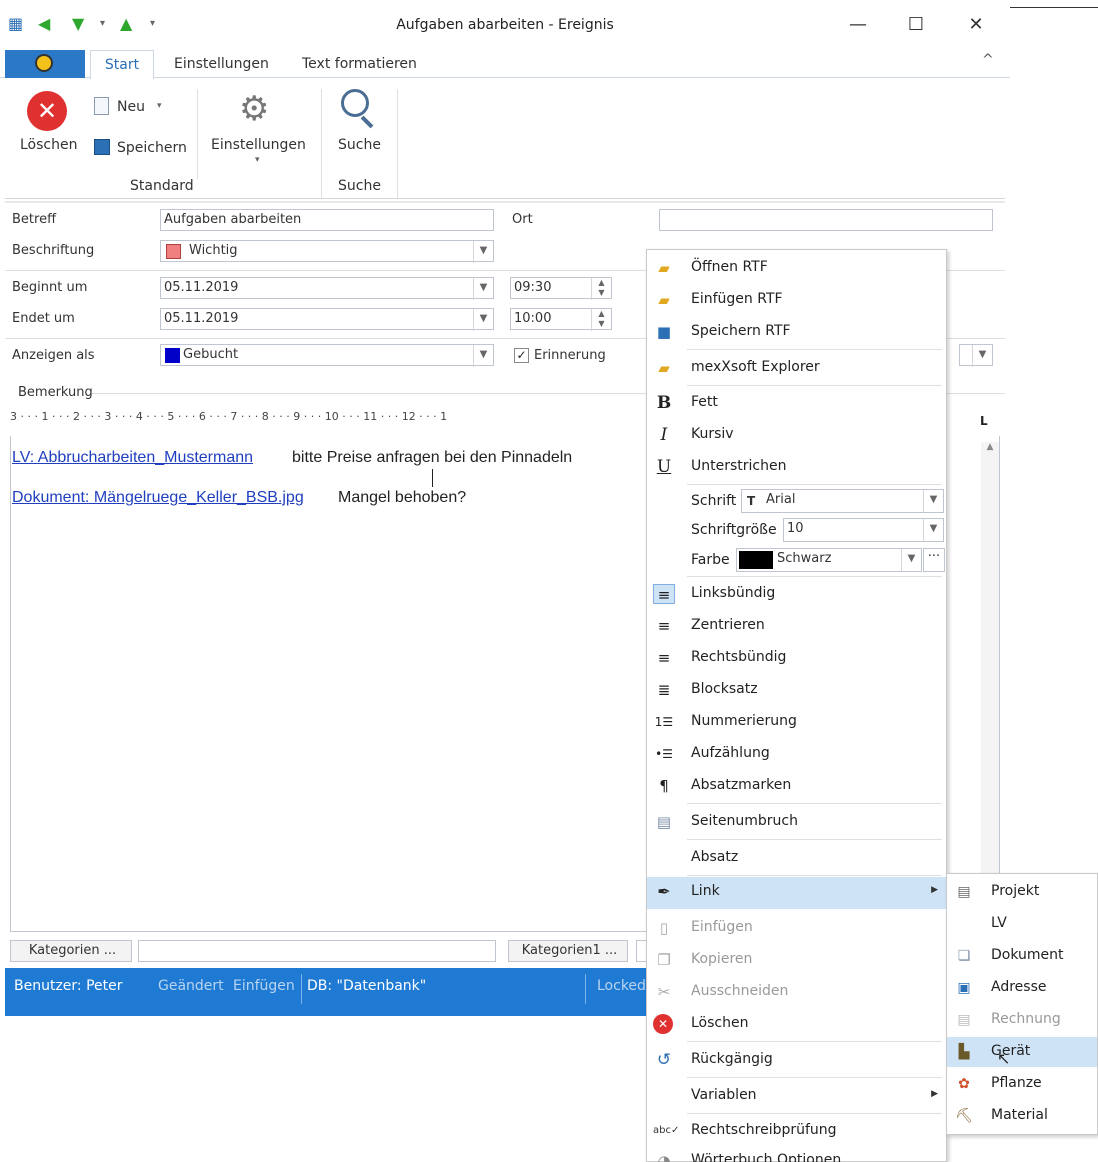 Image resolution: width=1098 pixels, height=1162 pixels. Describe the element at coordinates (664, 368) in the screenshot. I see `explorer-folder-icon: ▰` at that location.